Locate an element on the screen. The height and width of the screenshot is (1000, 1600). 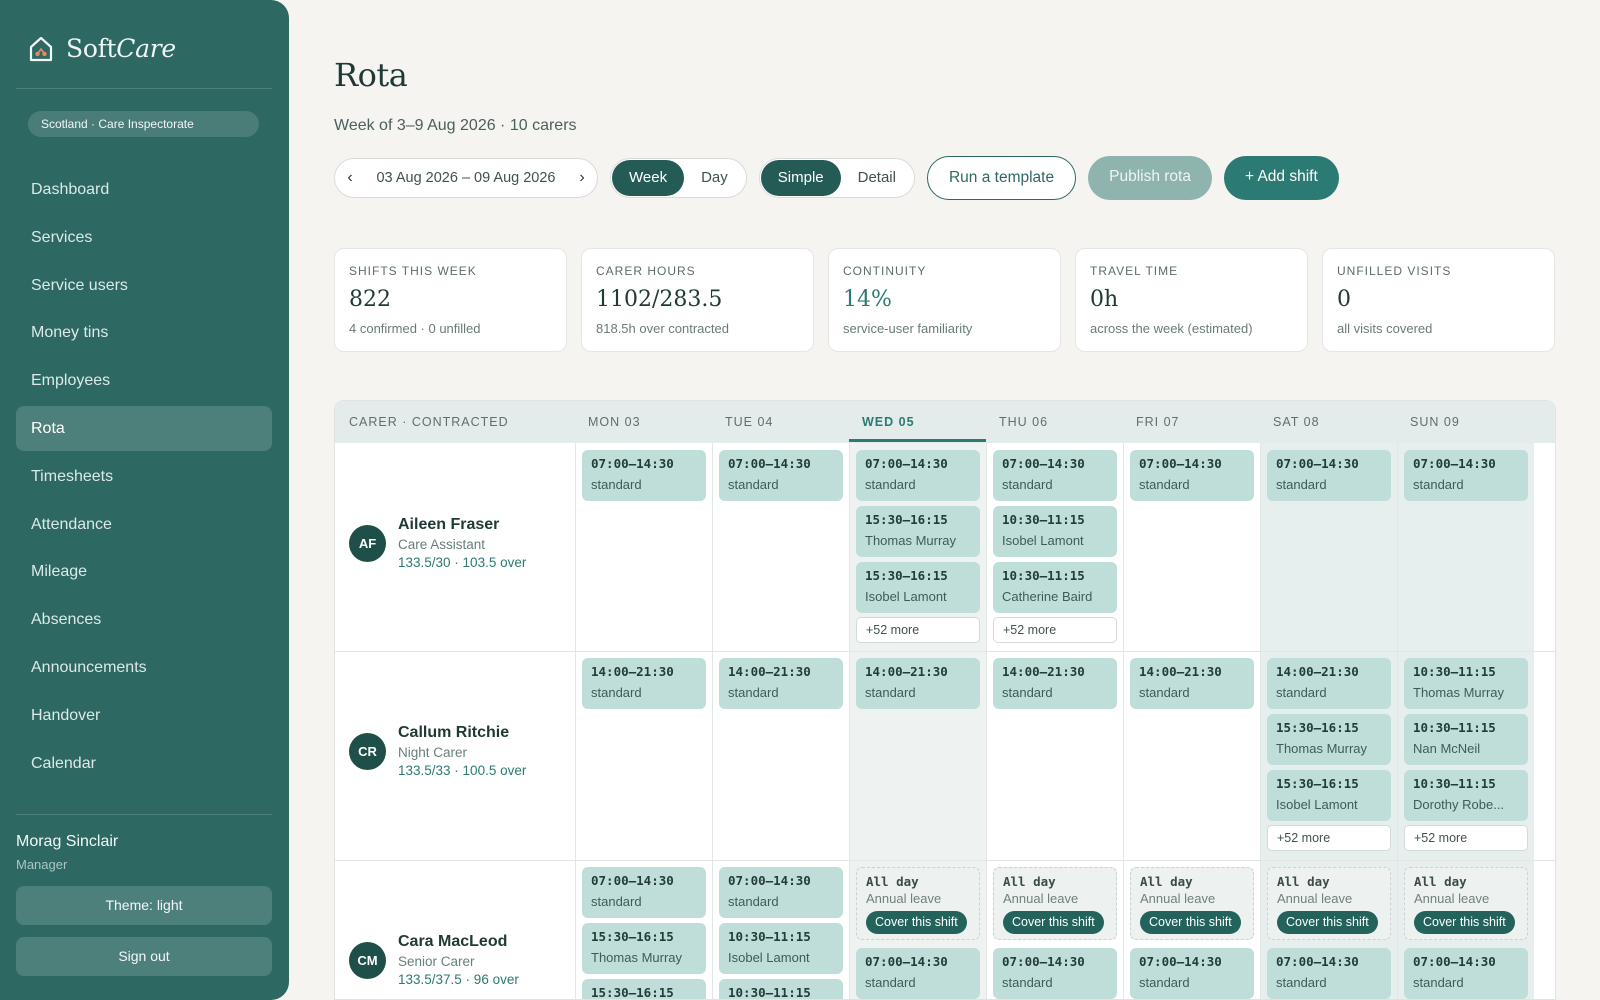
sidebar-item-rota: Rota is located at coordinates (144, 428).